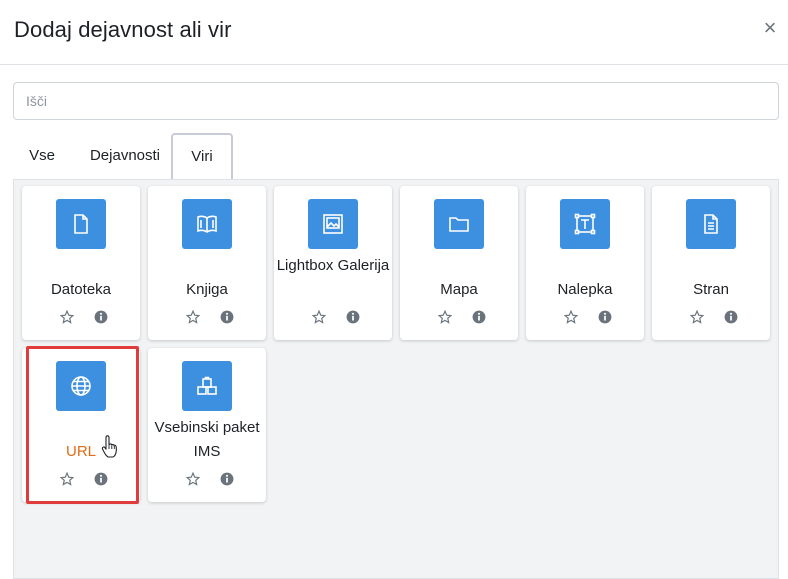 The height and width of the screenshot is (579, 788). I want to click on card-lightbox-galerija: Lightbox Galerija, so click(333, 263).